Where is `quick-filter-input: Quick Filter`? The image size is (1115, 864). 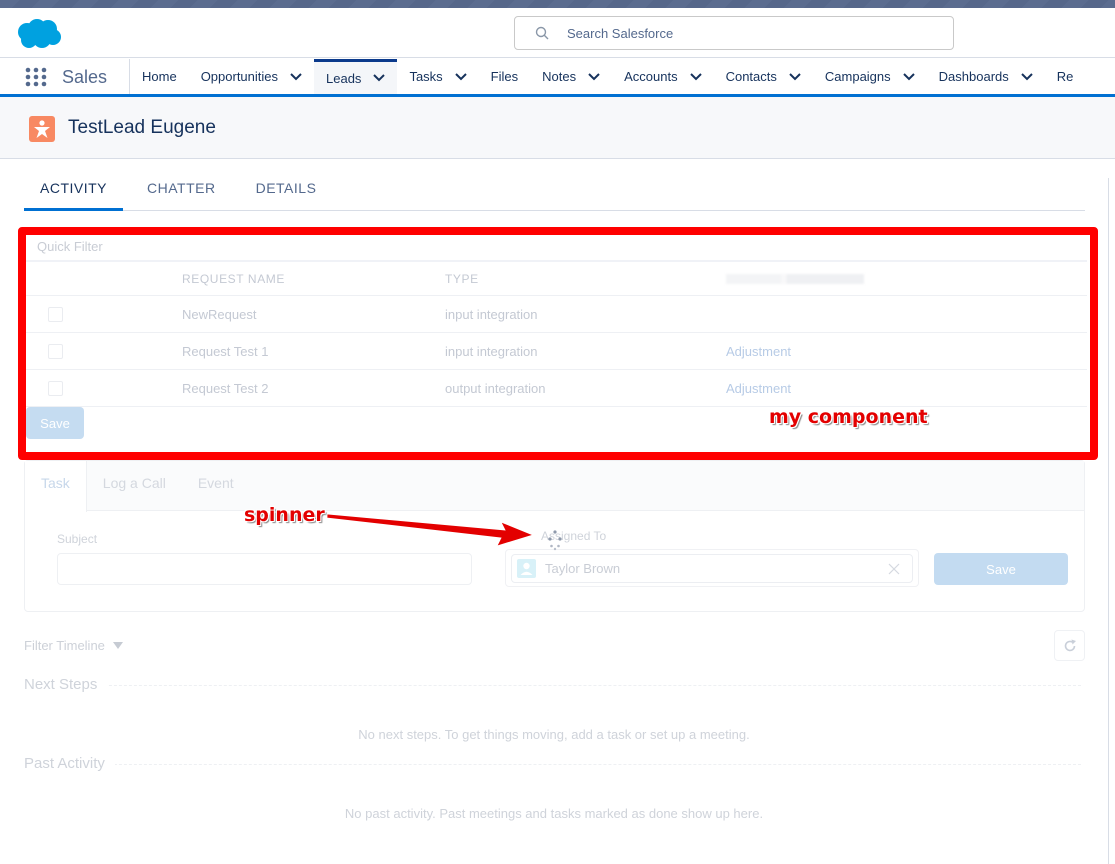
quick-filter-input: Quick Filter is located at coordinates (556, 248).